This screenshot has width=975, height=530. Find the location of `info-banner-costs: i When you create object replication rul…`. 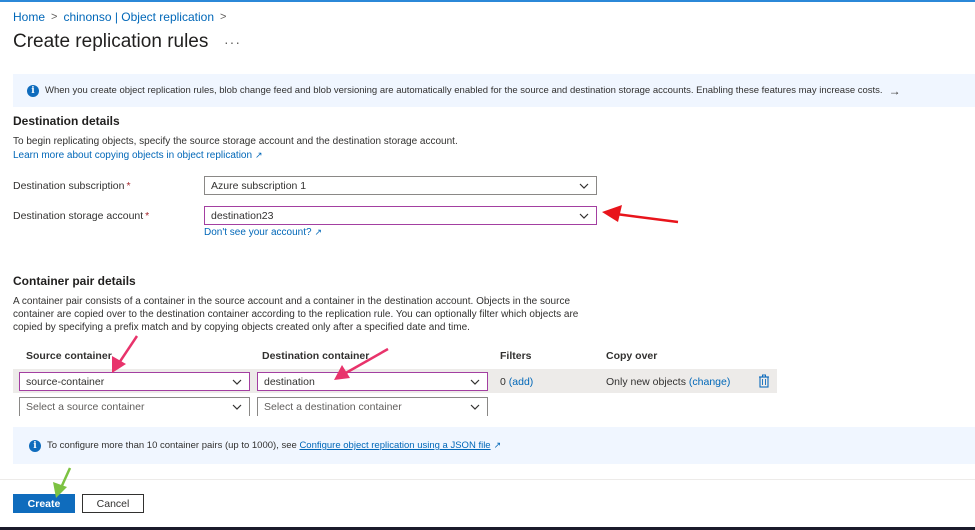

info-banner-costs: i When you create object replication rul… is located at coordinates (494, 90).